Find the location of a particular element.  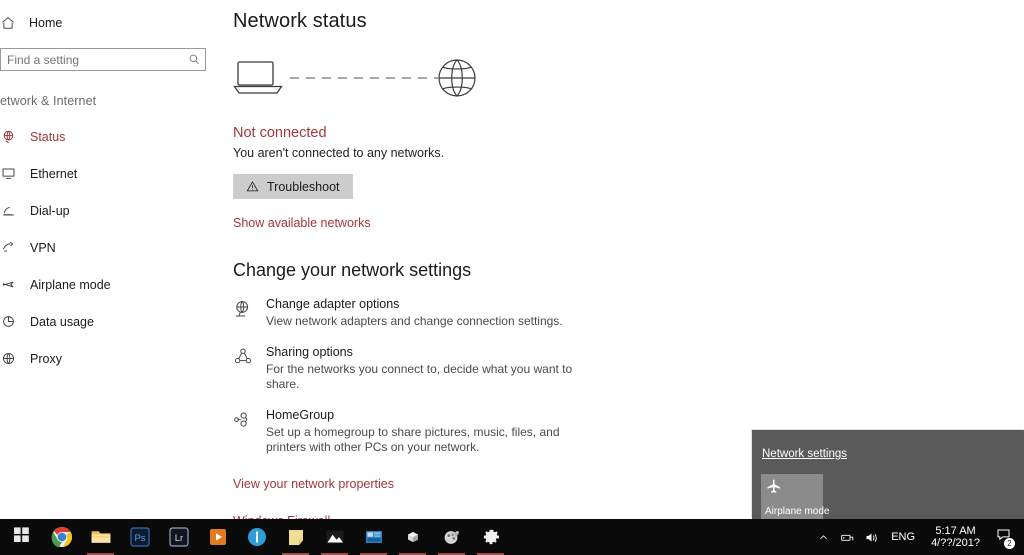

network-icon is located at coordinates (847, 537).